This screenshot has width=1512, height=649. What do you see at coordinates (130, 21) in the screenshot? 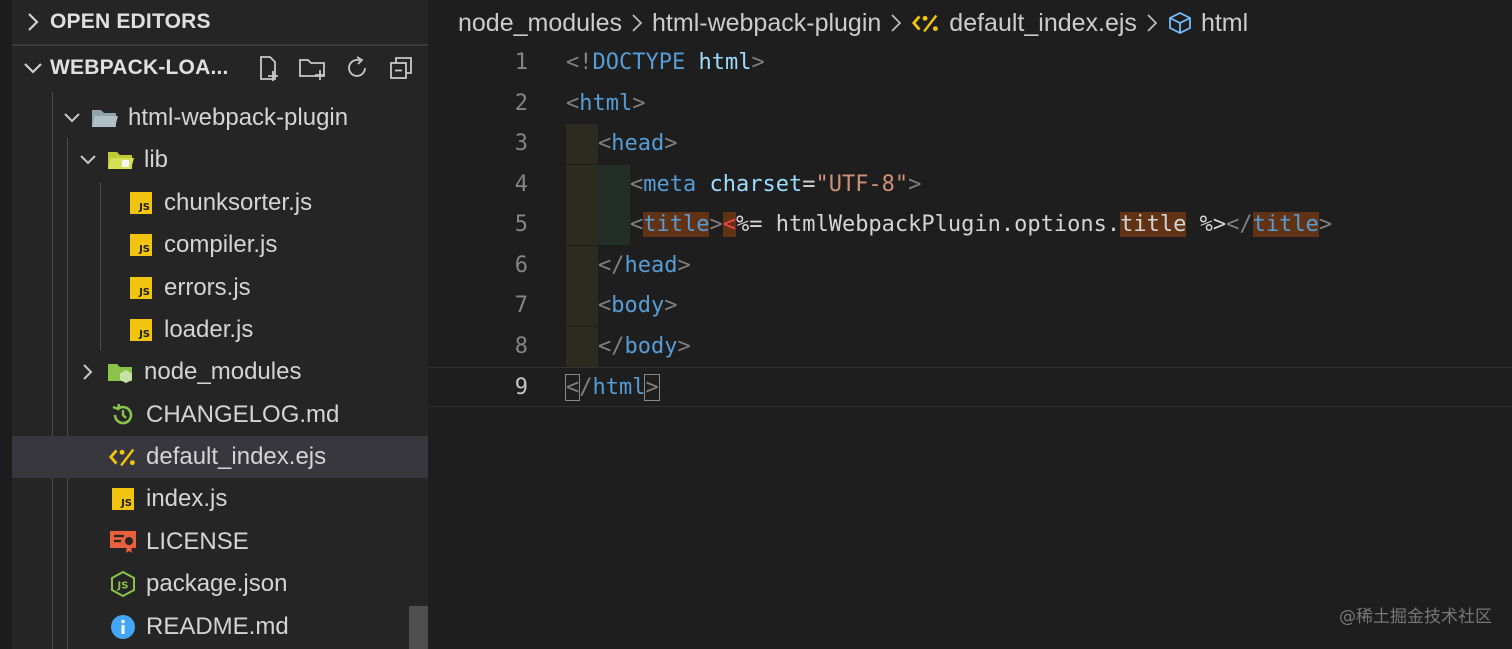
I see `open-editors-label: OPEN EDITORS` at bounding box center [130, 21].